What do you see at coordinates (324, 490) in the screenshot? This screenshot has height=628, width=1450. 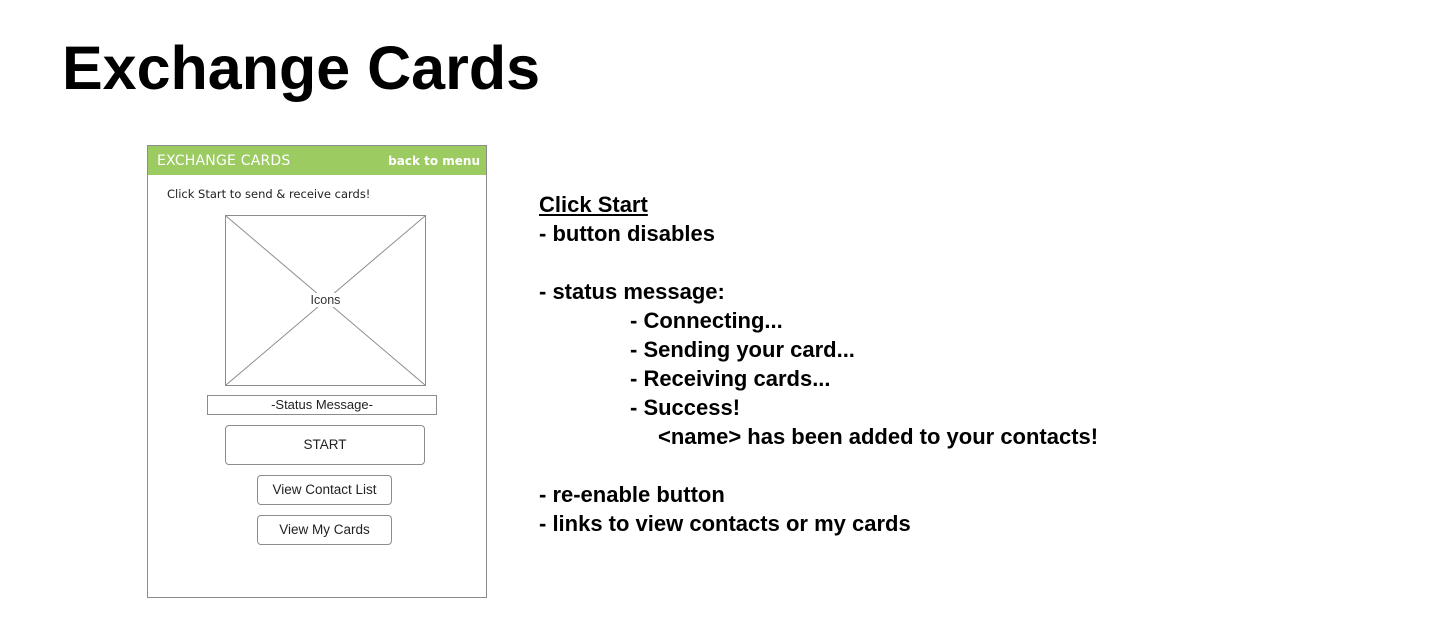 I see `view-contact-list-button: View Contact List` at bounding box center [324, 490].